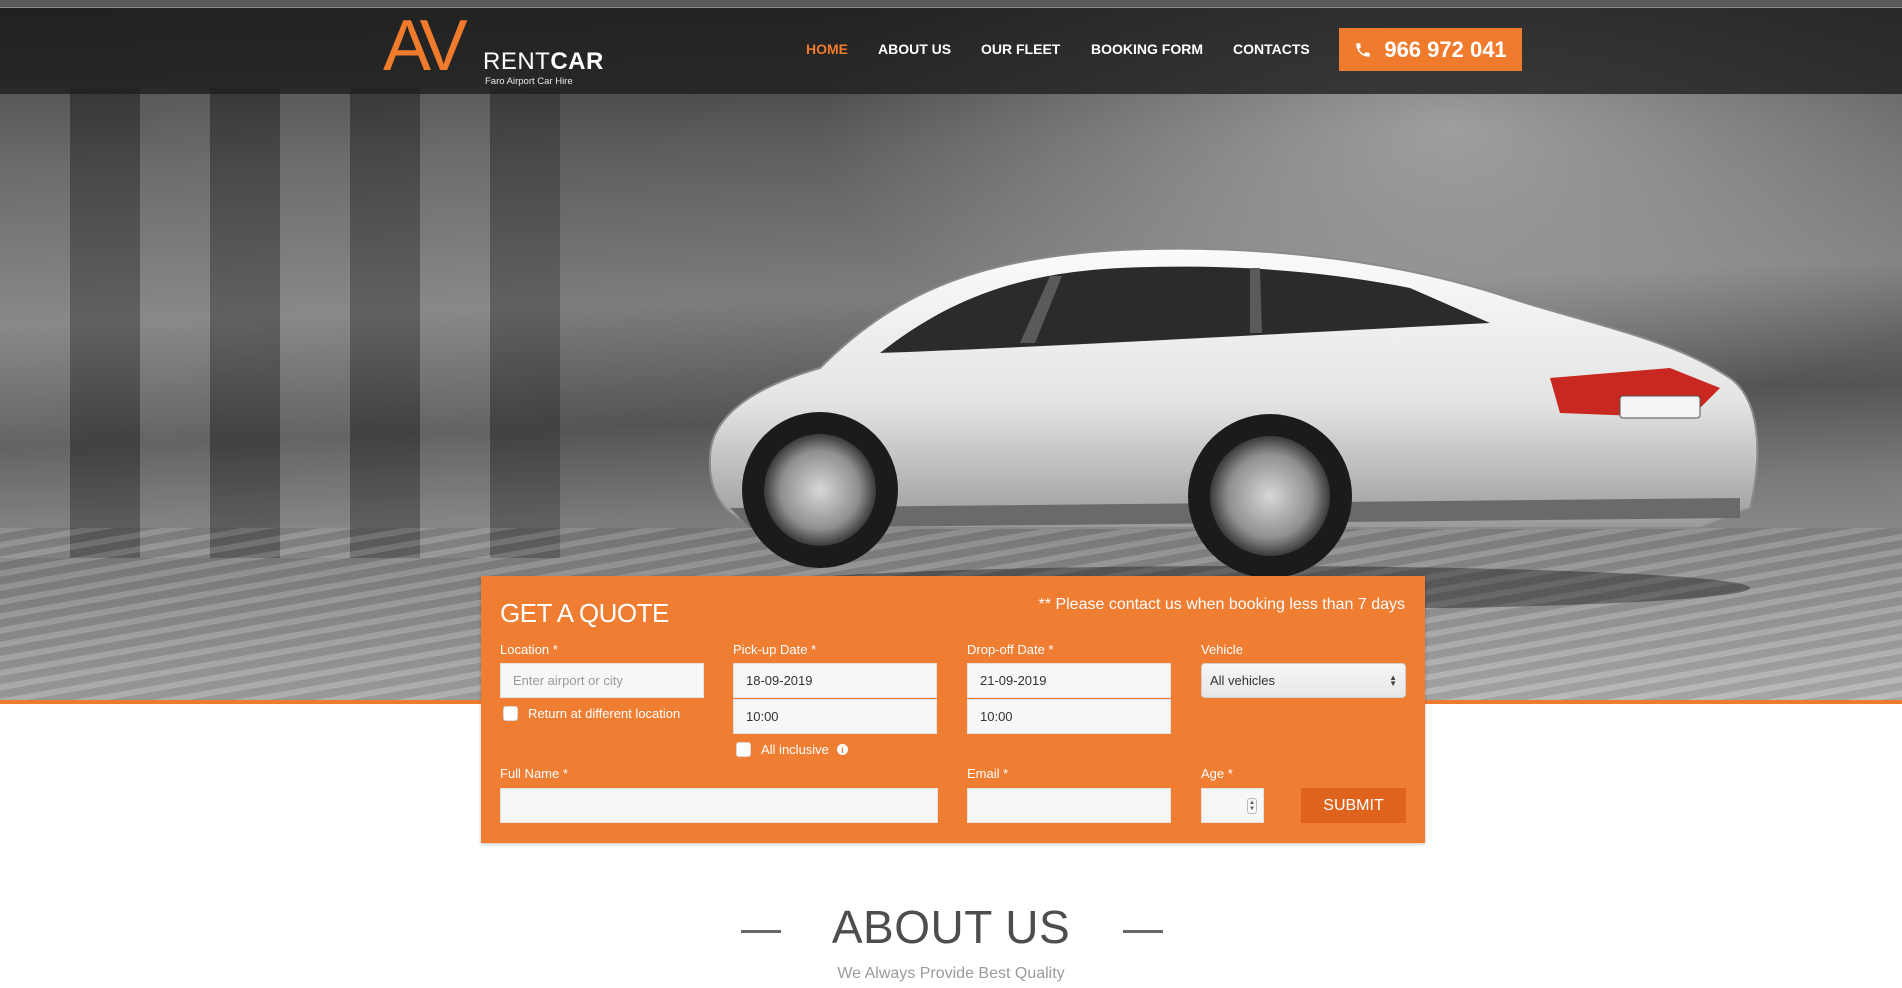 This screenshot has width=1902, height=988. I want to click on dropoff-date-label: Drop-off Date *, so click(1010, 649).